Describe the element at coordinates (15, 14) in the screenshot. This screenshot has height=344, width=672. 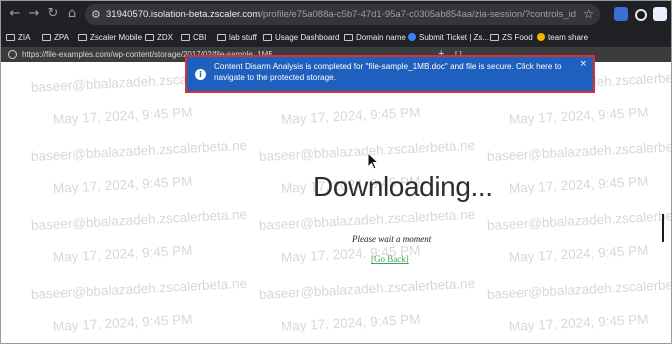
I see `arrow-left-icon: ←` at that location.